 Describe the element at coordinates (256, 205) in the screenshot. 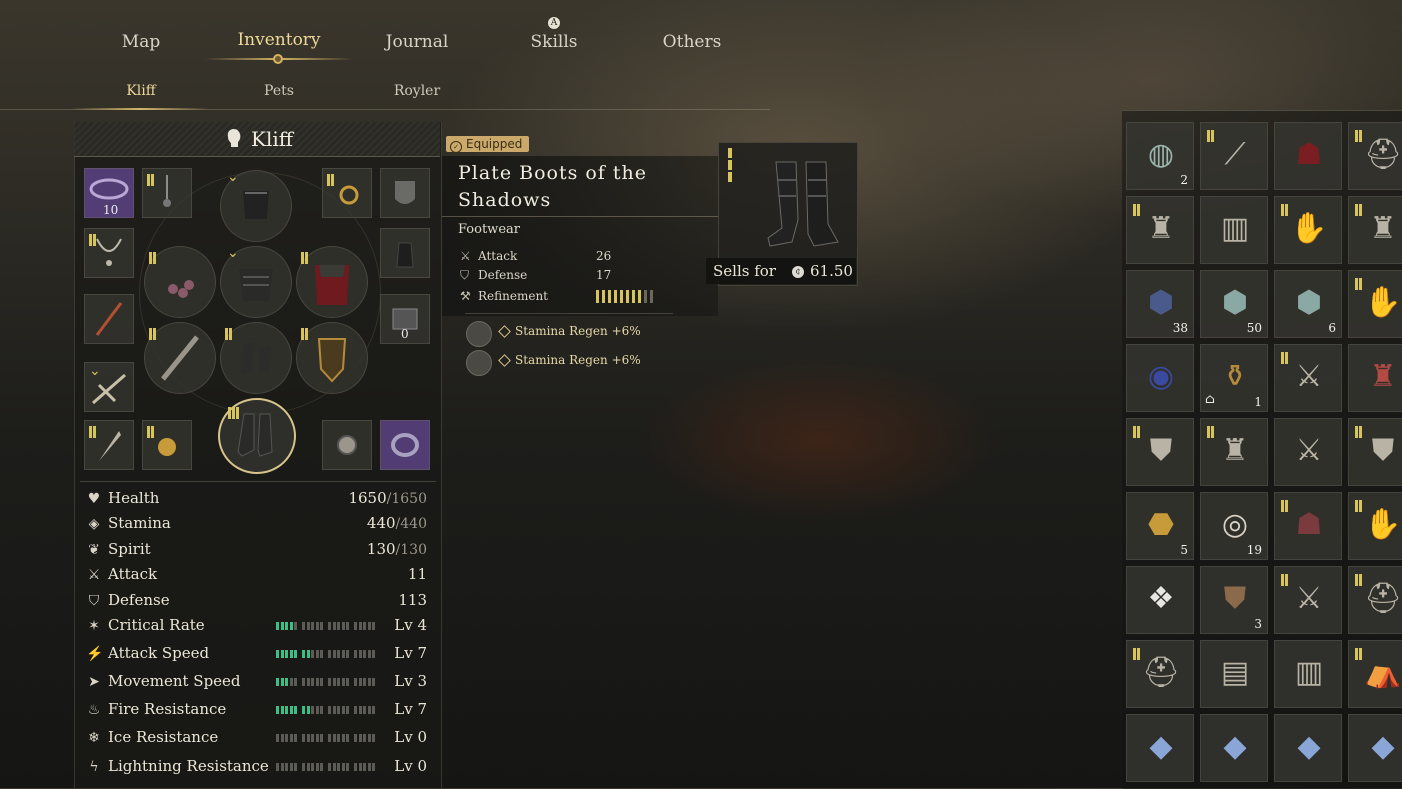

I see `equip-slot-helmet: ⌄` at that location.